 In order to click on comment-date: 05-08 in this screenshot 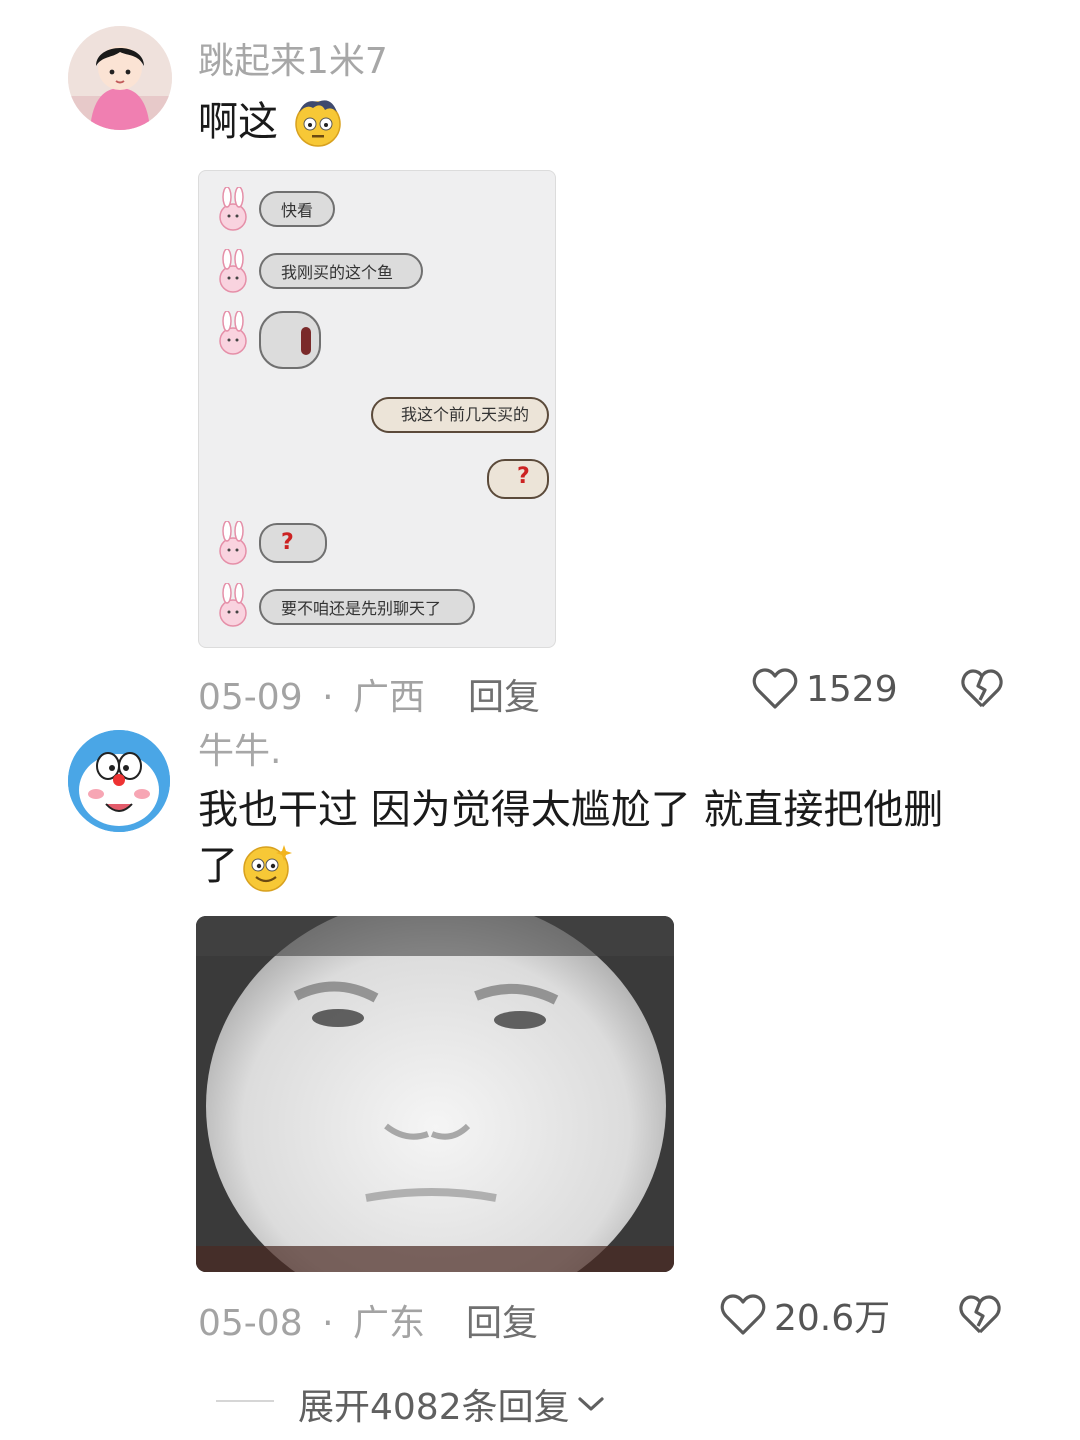, I will do `click(250, 1323)`.